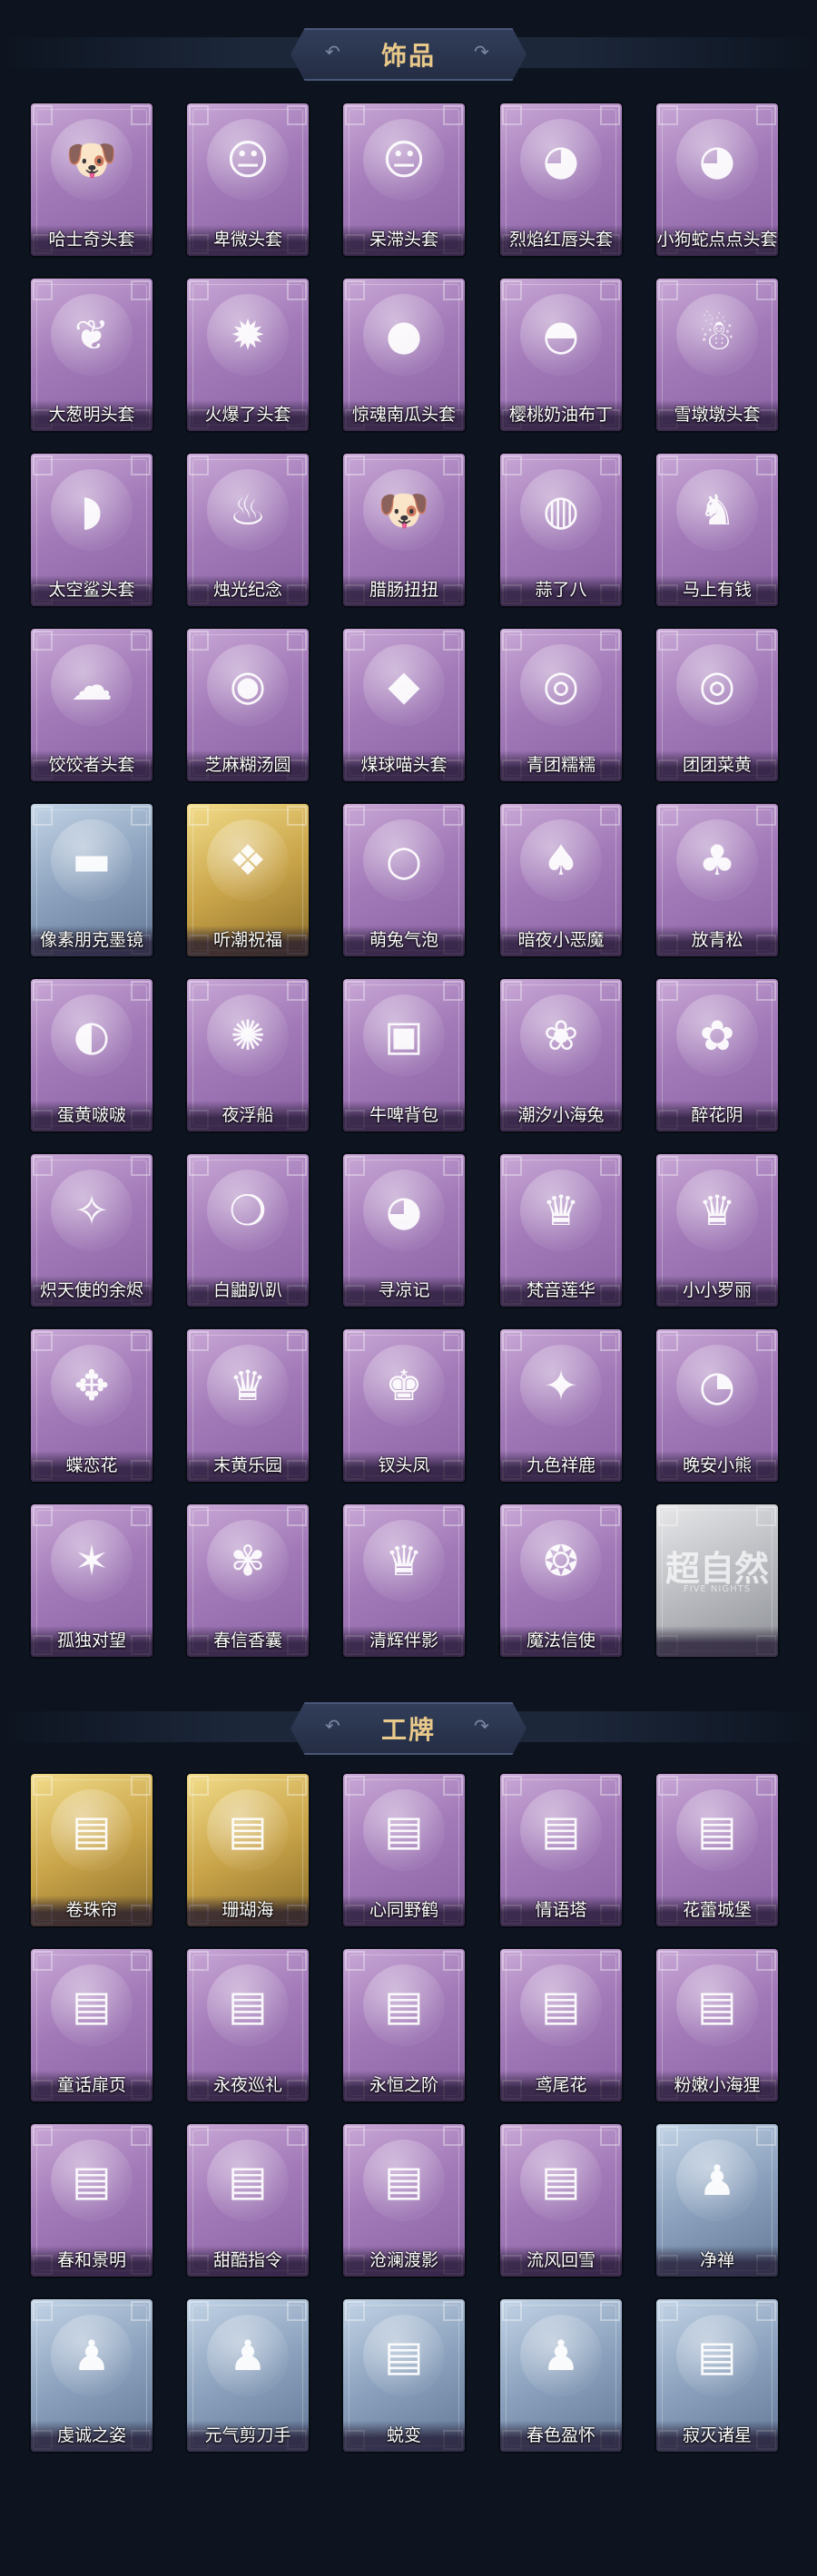 This screenshot has height=2576, width=817. I want to click on accessory-card: 超自然 FIVE NIGHTS, so click(717, 1580).